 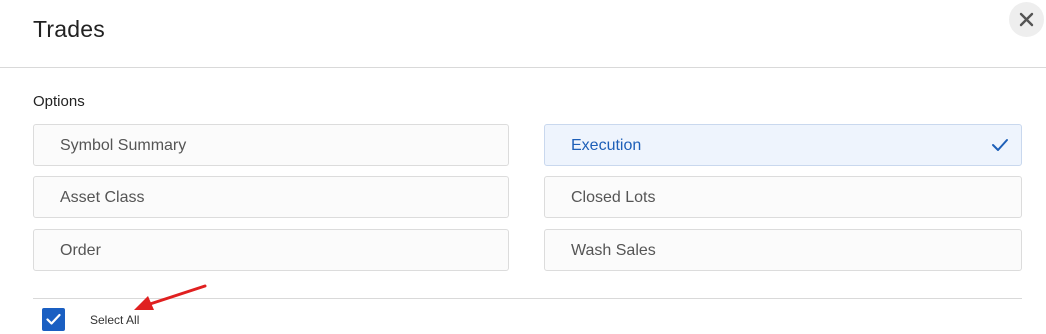 What do you see at coordinates (271, 145) in the screenshot?
I see `option-symbol-summary: Symbol Summary` at bounding box center [271, 145].